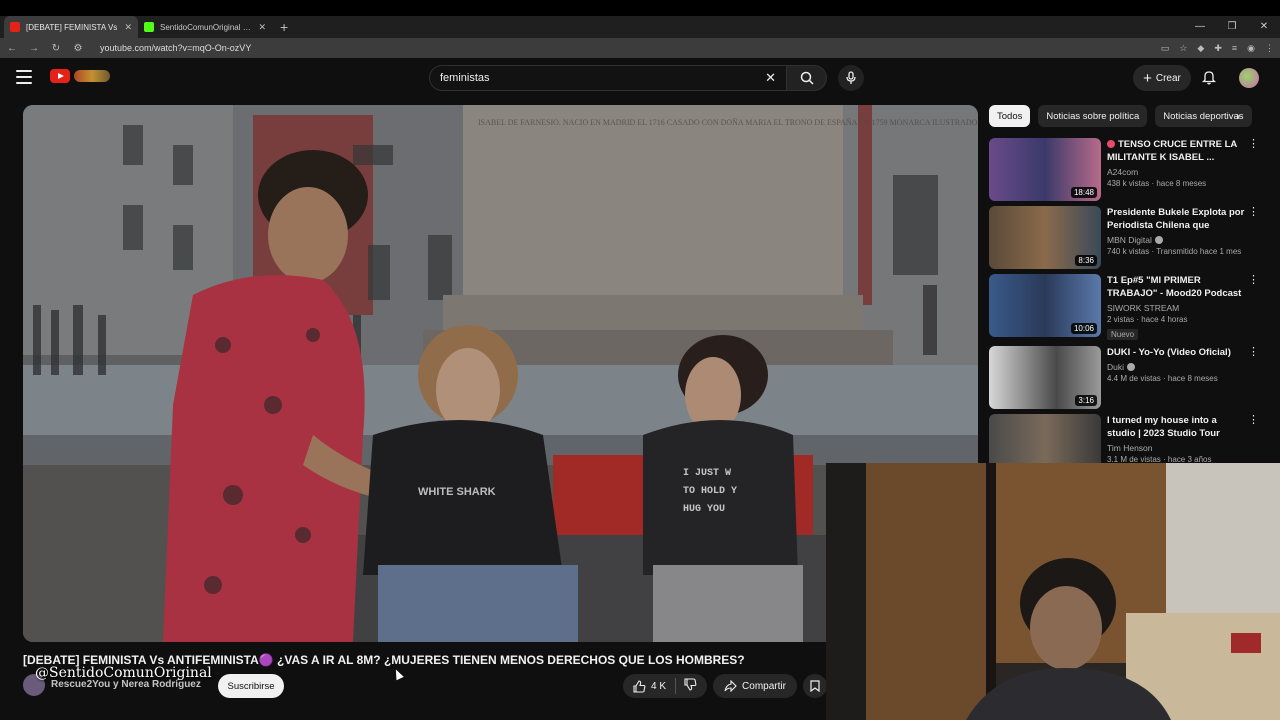 Image resolution: width=1280 pixels, height=720 pixels. Describe the element at coordinates (1168, 78) in the screenshot. I see `create-label: Crear` at that location.